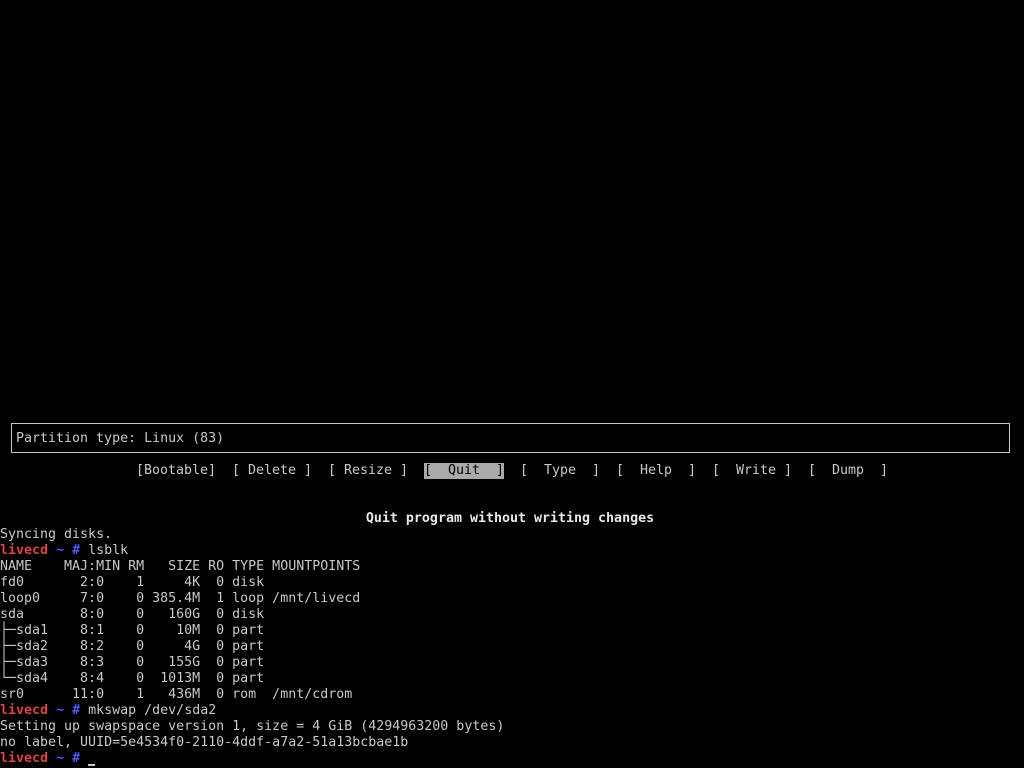 The width and height of the screenshot is (1024, 768). Describe the element at coordinates (176, 471) in the screenshot. I see `menu-bootable-button: [Bootable]` at that location.